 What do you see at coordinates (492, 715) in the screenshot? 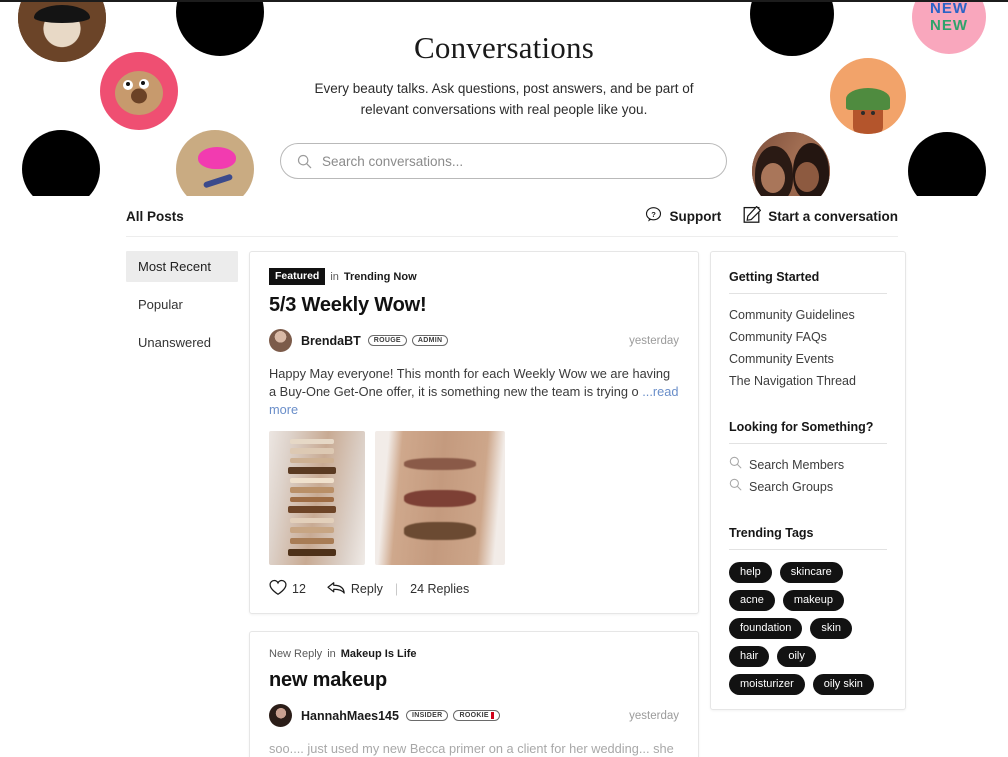
I see `rookie-rank-mark` at bounding box center [492, 715].